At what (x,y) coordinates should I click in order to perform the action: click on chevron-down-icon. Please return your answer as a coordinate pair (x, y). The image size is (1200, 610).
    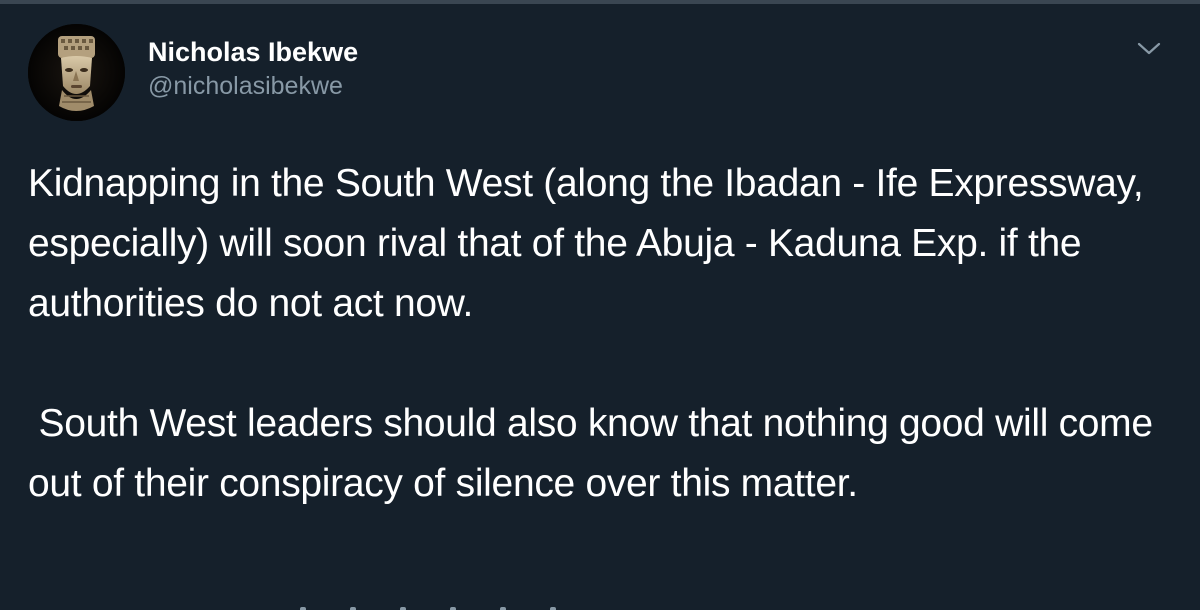
    Looking at the image, I should click on (1149, 49).